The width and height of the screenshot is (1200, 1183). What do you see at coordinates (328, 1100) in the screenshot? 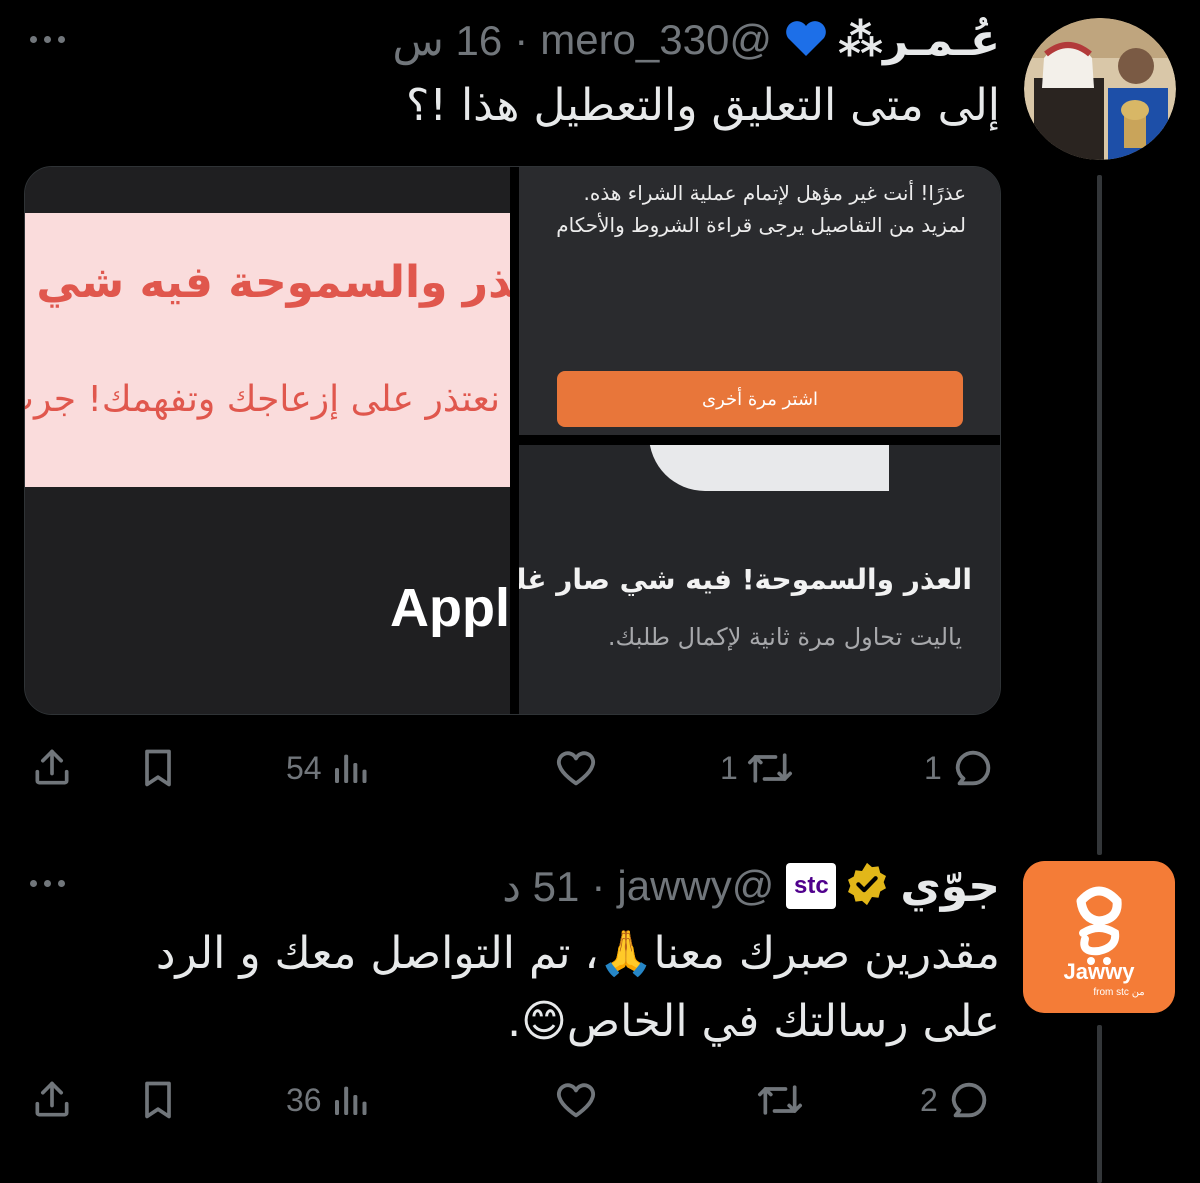
I see `views-button: 36` at bounding box center [328, 1100].